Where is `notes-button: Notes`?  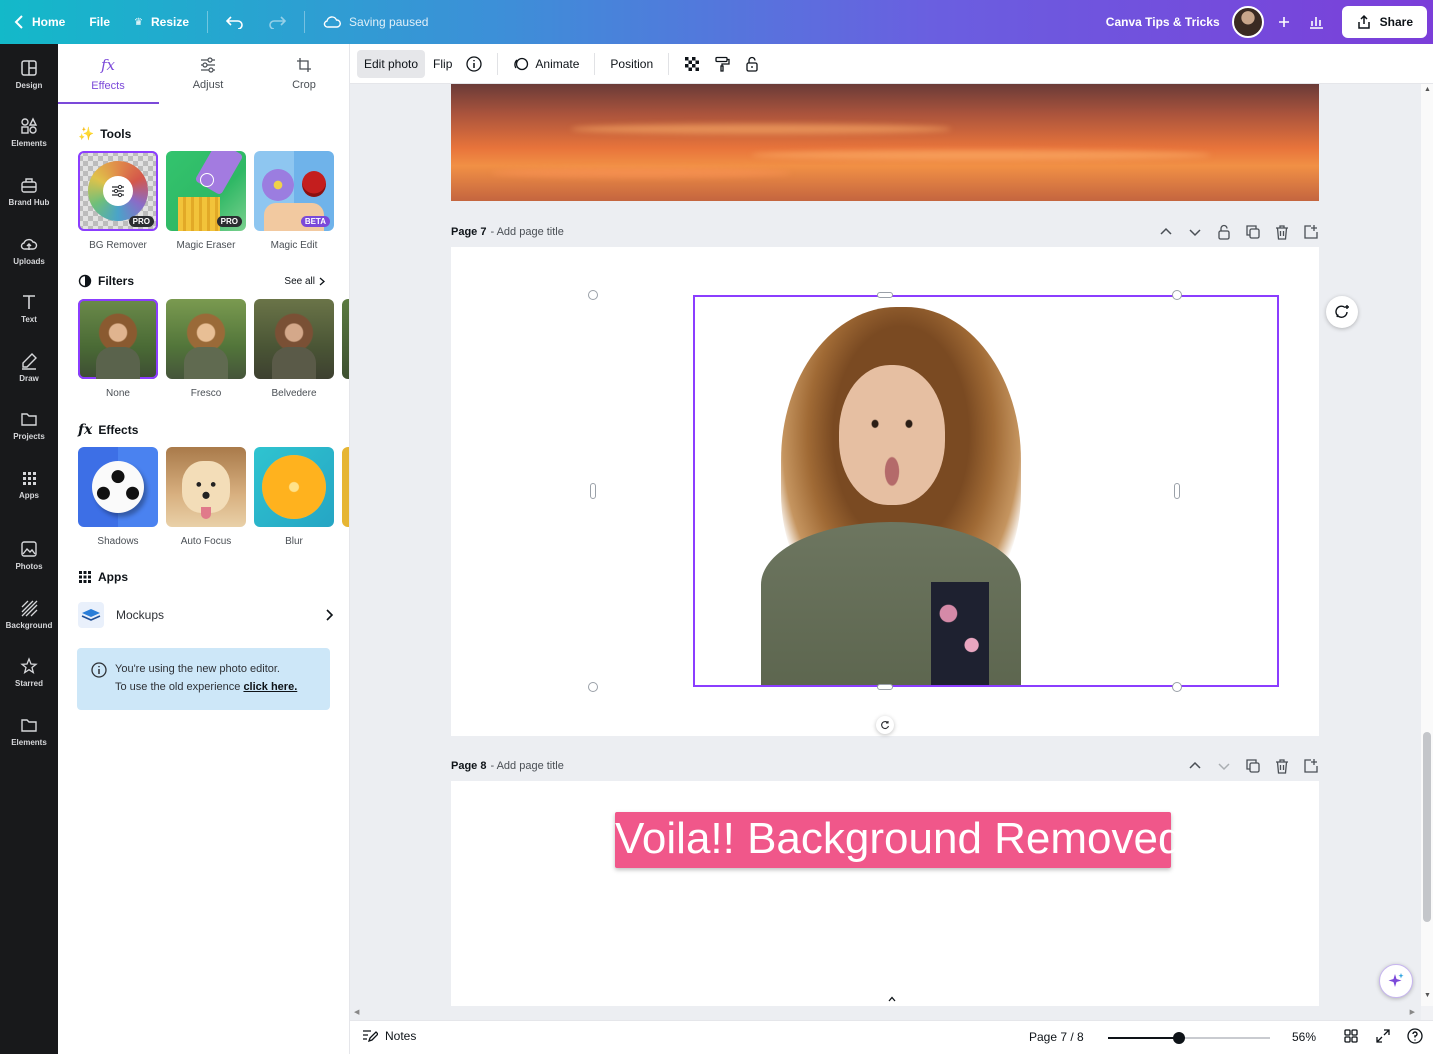
notes-button: Notes is located at coordinates (389, 1036).